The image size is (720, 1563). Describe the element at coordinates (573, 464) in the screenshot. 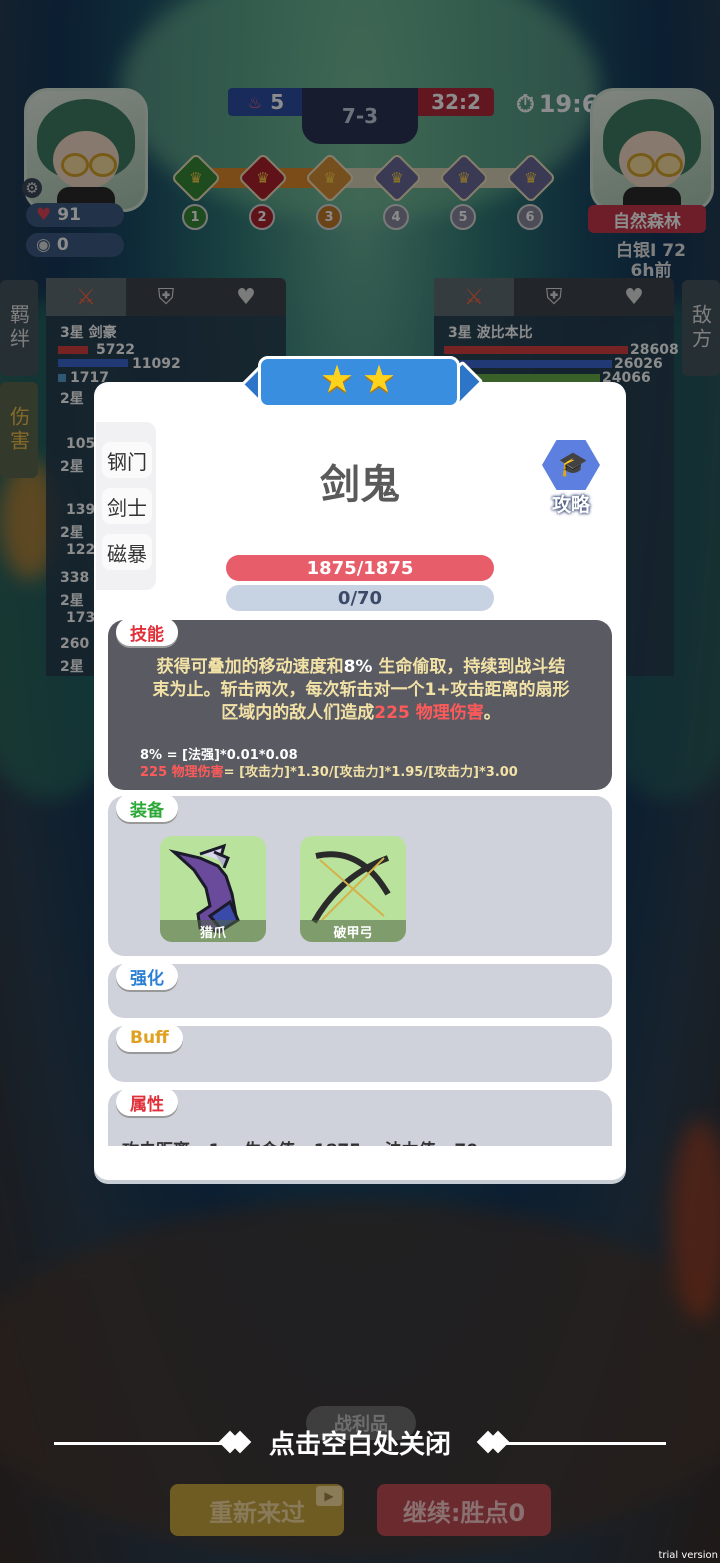

I see `graduation-cap-icon: 🎓` at that location.